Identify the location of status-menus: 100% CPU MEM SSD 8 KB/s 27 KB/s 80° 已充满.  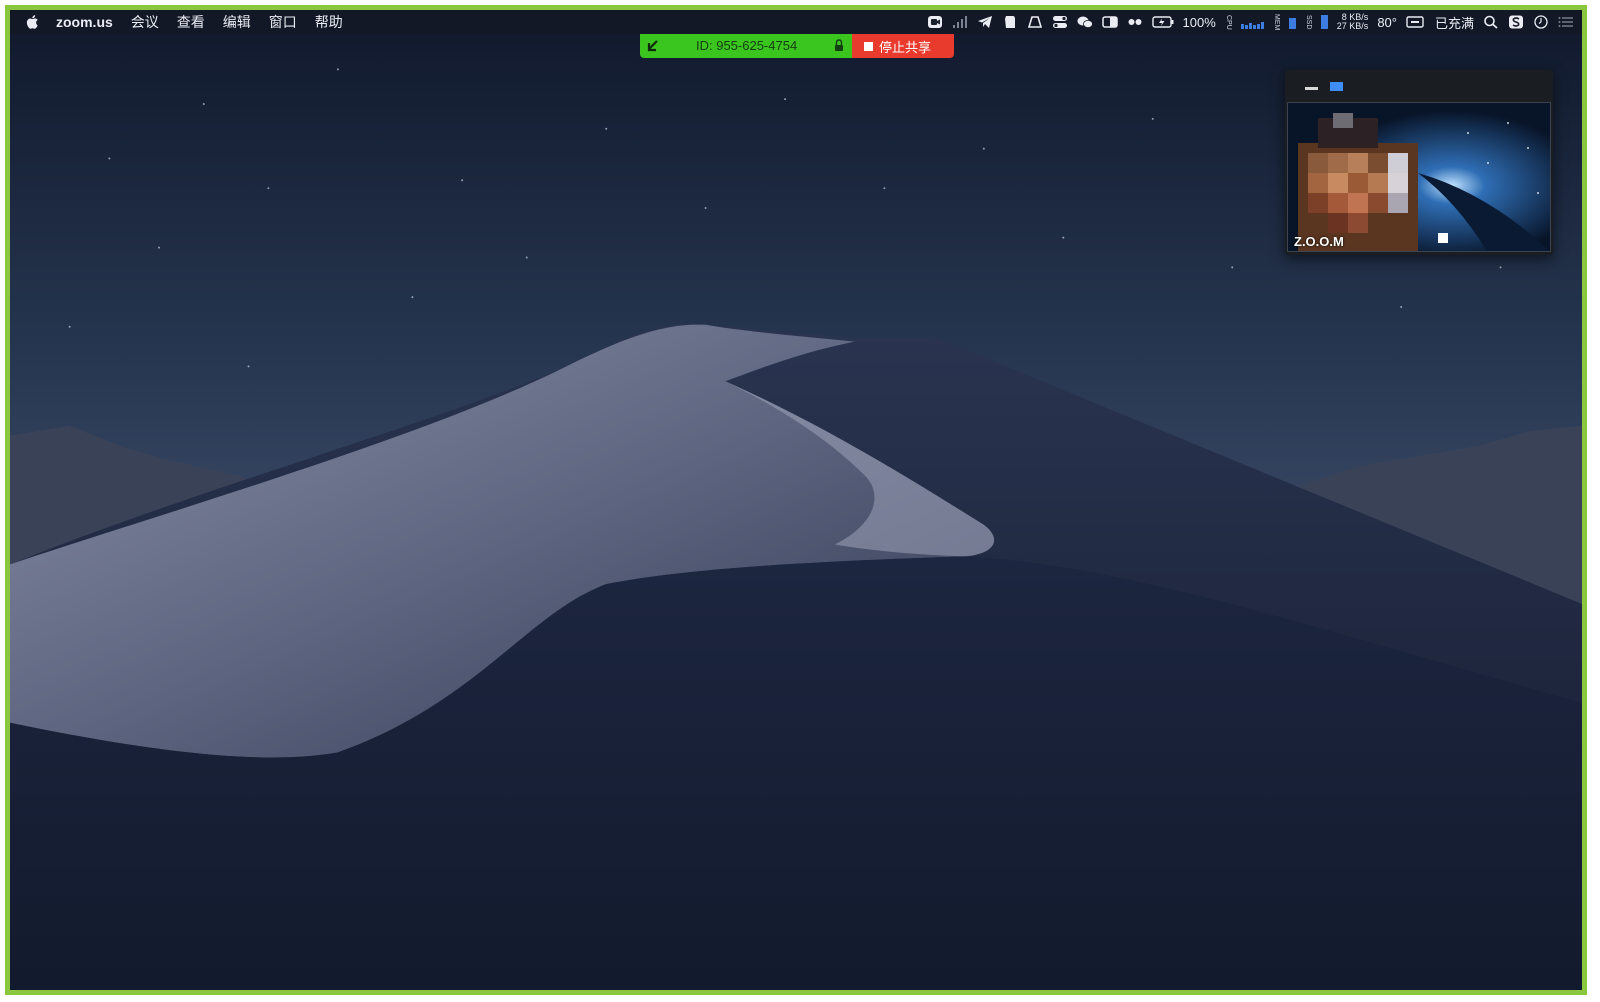
(1250, 22).